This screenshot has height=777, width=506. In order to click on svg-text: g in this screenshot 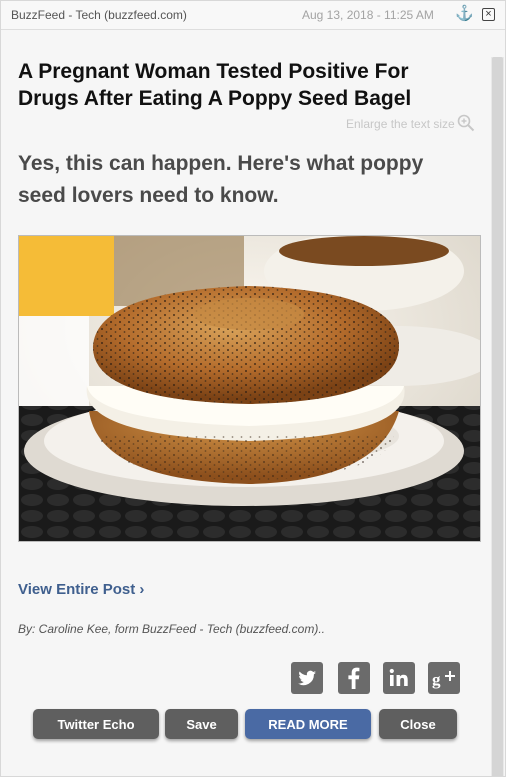, I will do `click(436, 679)`.